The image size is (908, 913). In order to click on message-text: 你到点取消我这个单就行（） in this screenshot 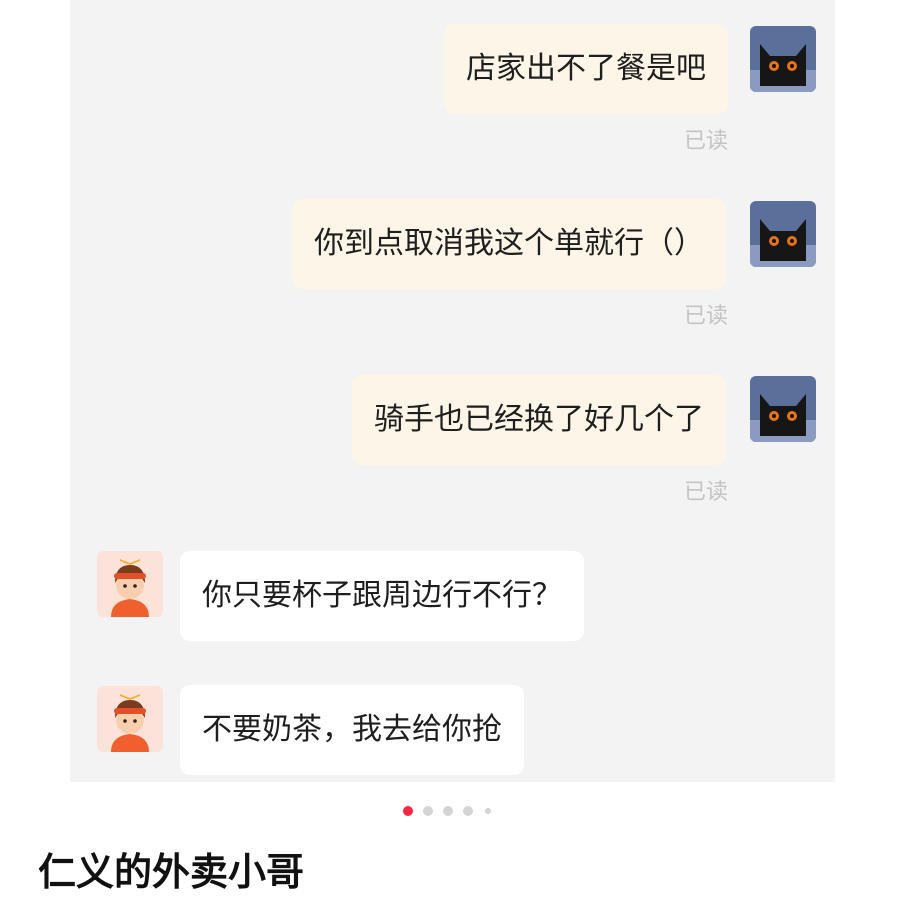, I will do `click(509, 243)`.